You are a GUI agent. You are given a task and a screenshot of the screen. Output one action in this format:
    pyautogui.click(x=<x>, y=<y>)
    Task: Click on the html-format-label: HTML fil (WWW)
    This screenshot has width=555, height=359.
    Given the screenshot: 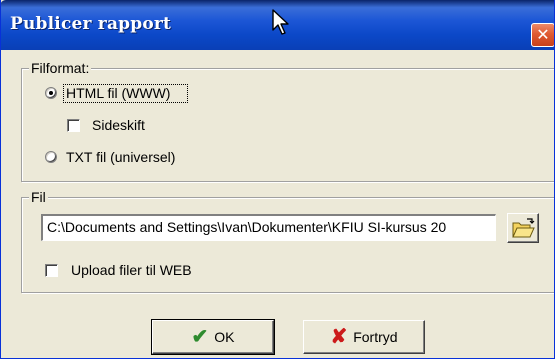 What is the action you would take?
    pyautogui.click(x=118, y=93)
    